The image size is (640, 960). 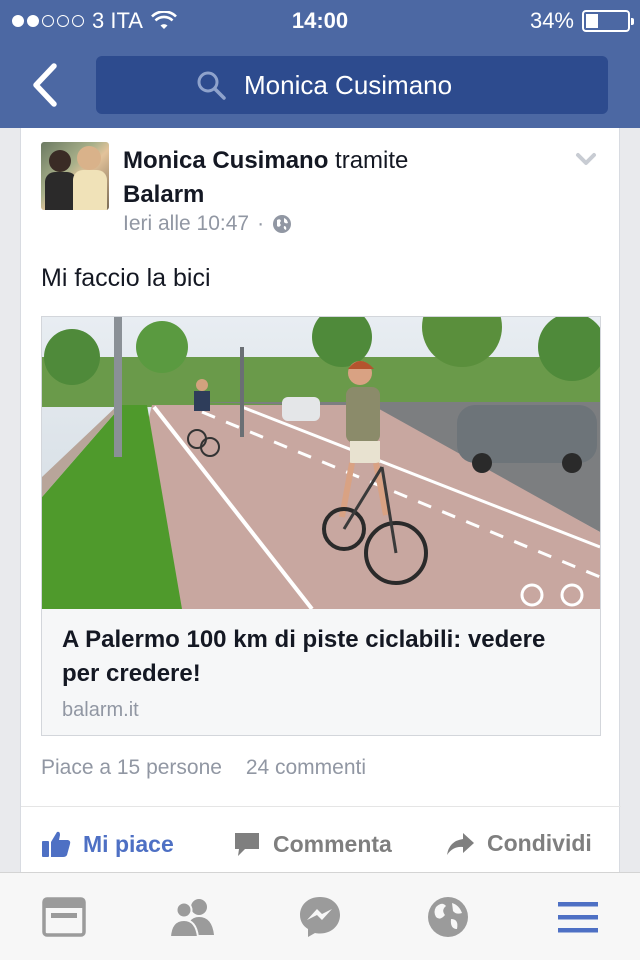 I want to click on search-query: Monica Cusimano, so click(x=348, y=84).